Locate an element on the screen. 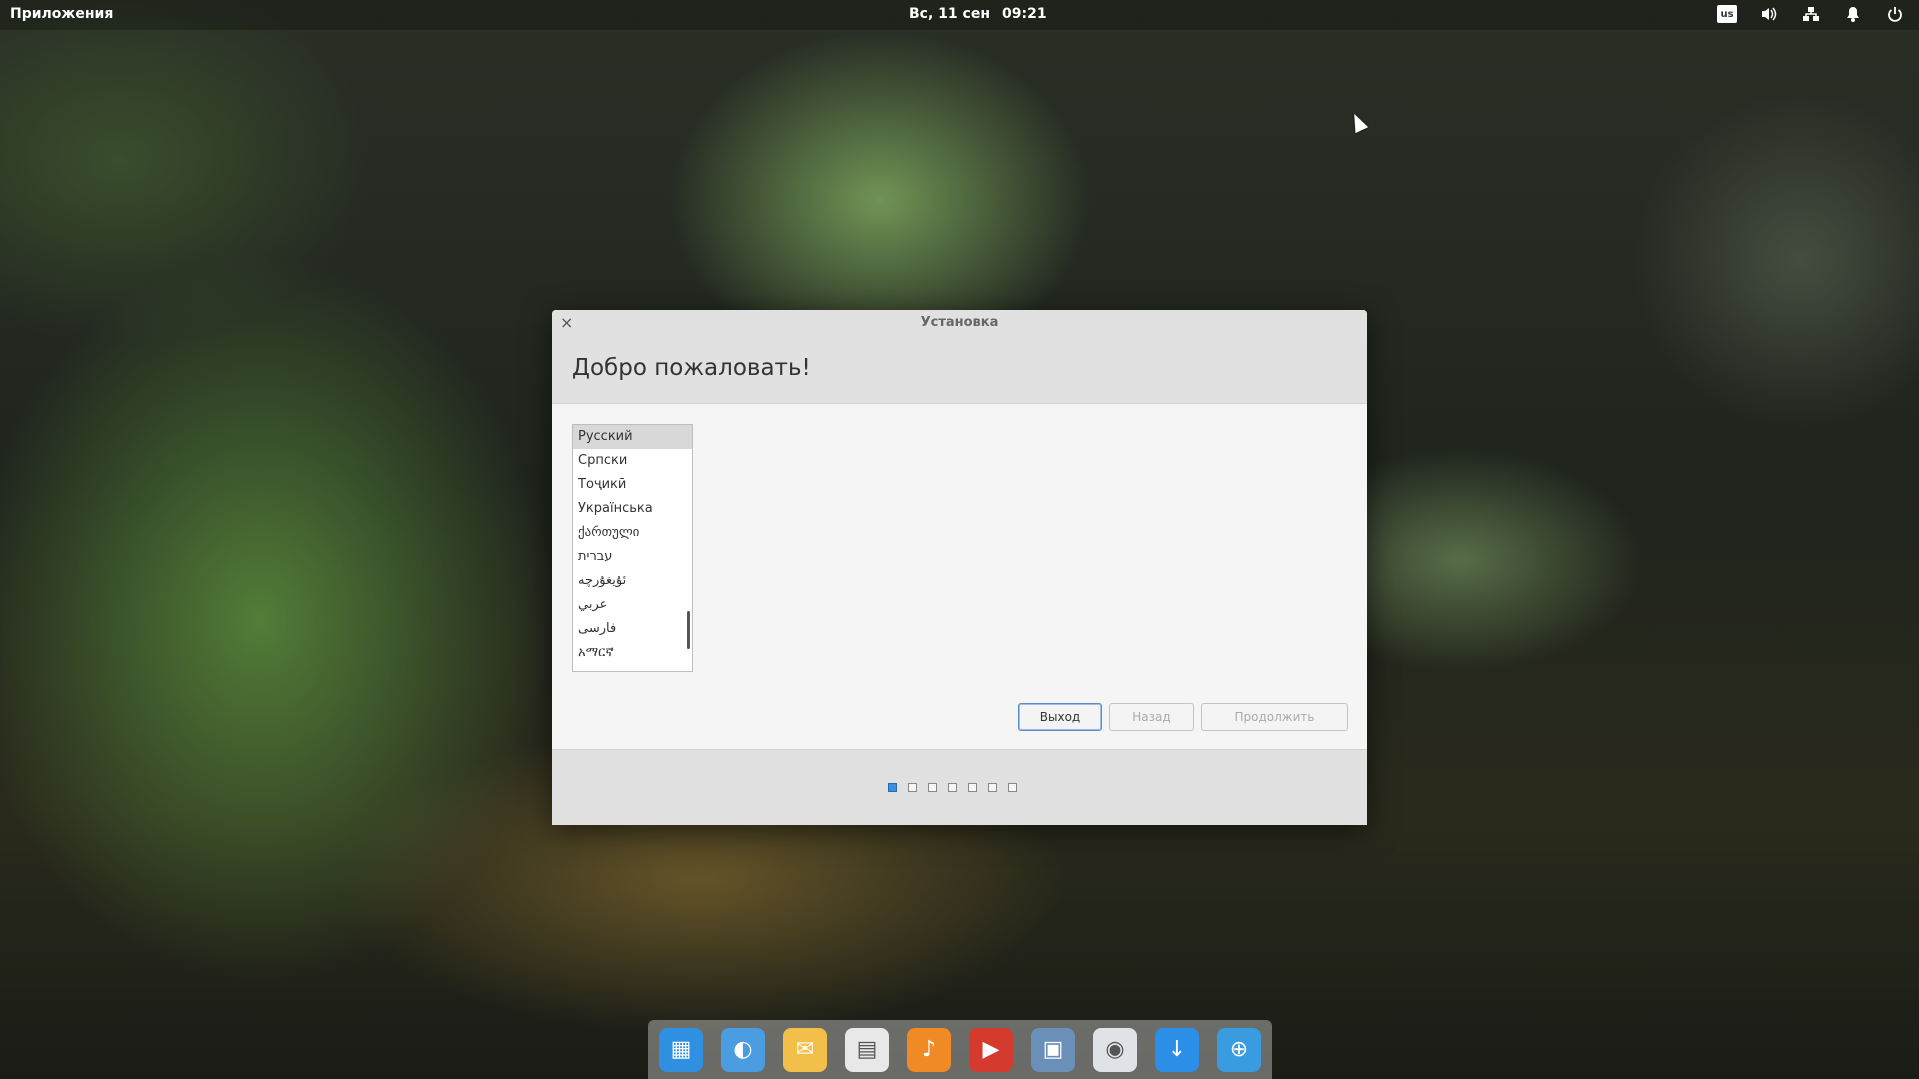 This screenshot has height=1079, width=1919. top-panel: Приложения Вс, 11 сен 09:21 us is located at coordinates (959, 15).